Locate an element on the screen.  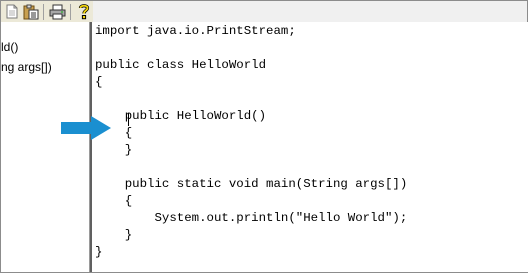
help-button is located at coordinates (84, 11).